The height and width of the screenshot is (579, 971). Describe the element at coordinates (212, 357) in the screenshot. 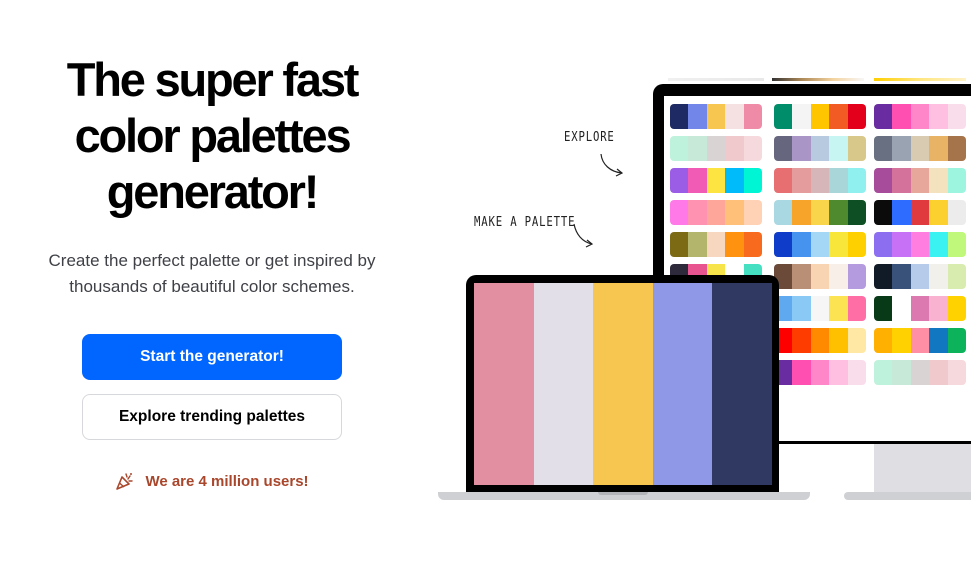

I see `start-generator-button: Start the generator!` at that location.